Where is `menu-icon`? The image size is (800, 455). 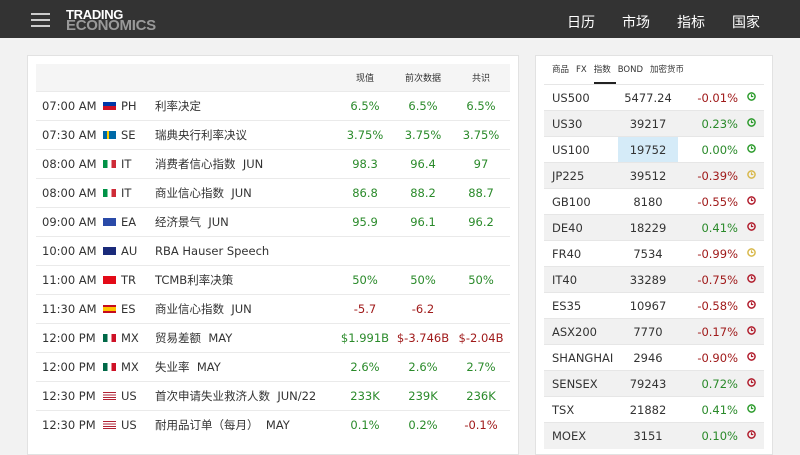
menu-icon is located at coordinates (40, 20).